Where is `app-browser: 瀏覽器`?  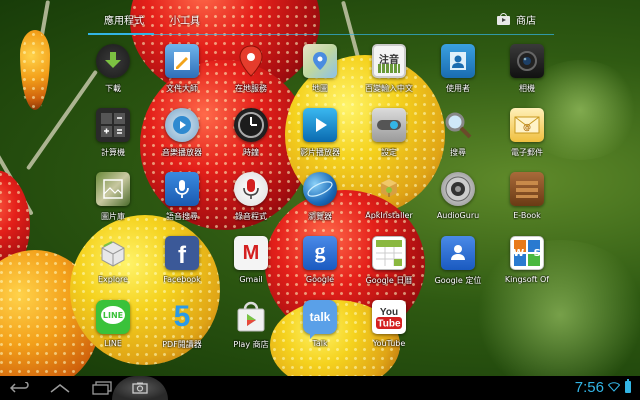 app-browser: 瀏覽器 is located at coordinates (320, 202).